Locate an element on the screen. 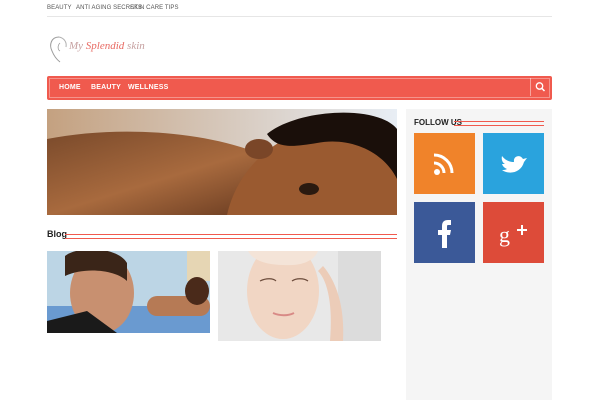 The height and width of the screenshot is (400, 600). nav-item-wellness: WELLNESS is located at coordinates (148, 87).